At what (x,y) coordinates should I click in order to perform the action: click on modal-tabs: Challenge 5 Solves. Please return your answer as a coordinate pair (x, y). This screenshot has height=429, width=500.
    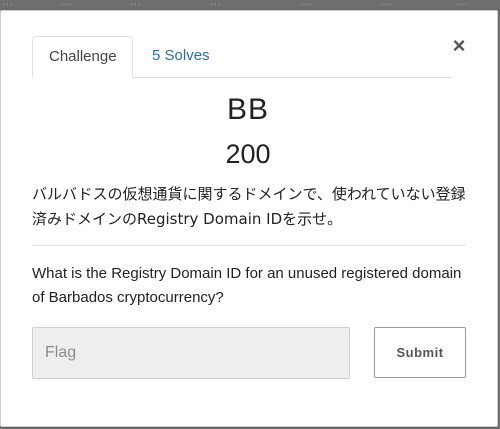
    Looking at the image, I should click on (242, 57).